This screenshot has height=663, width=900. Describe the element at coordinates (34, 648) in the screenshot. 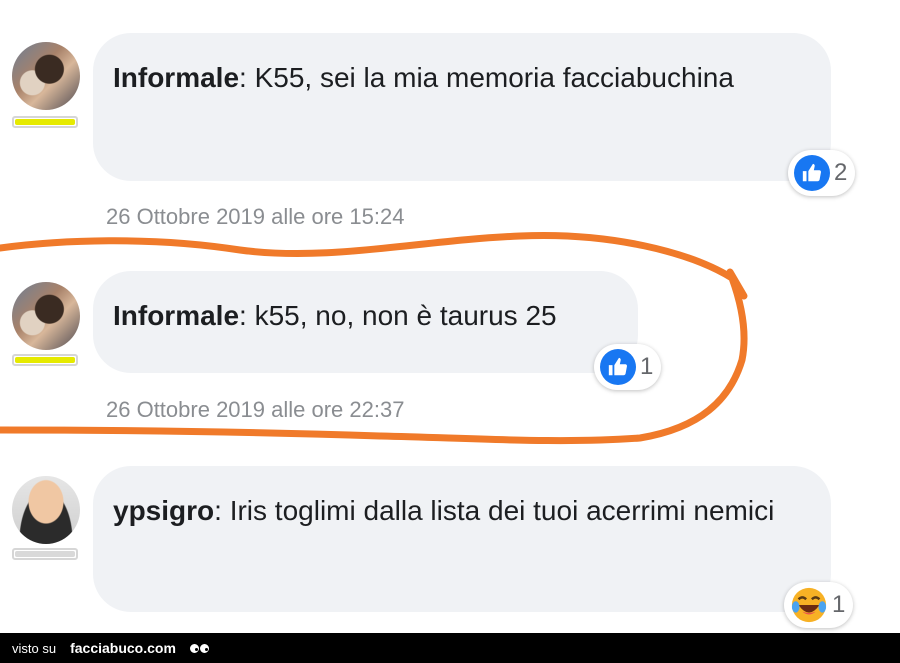

I see `watermark-prefix: visto su` at that location.